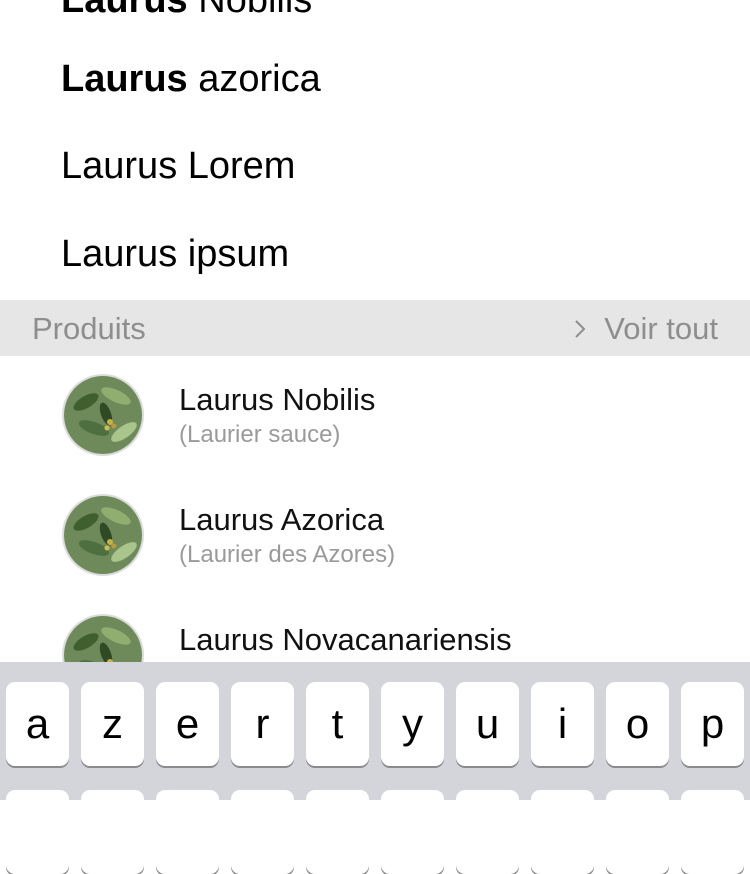 This screenshot has height=874, width=750. What do you see at coordinates (187, 724) in the screenshot?
I see `key-e: e` at bounding box center [187, 724].